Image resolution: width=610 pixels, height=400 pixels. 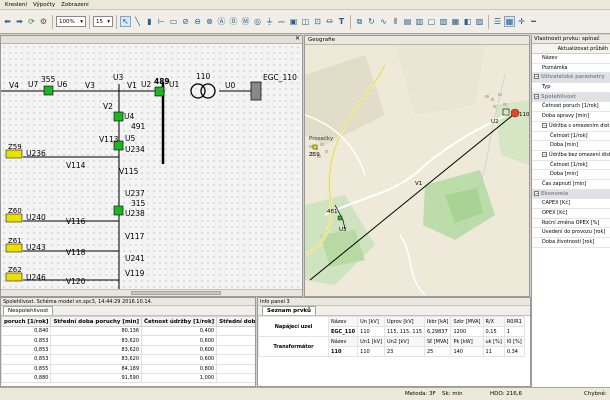 I want to click on node-tool-icon: ▭, so click(x=173, y=21).